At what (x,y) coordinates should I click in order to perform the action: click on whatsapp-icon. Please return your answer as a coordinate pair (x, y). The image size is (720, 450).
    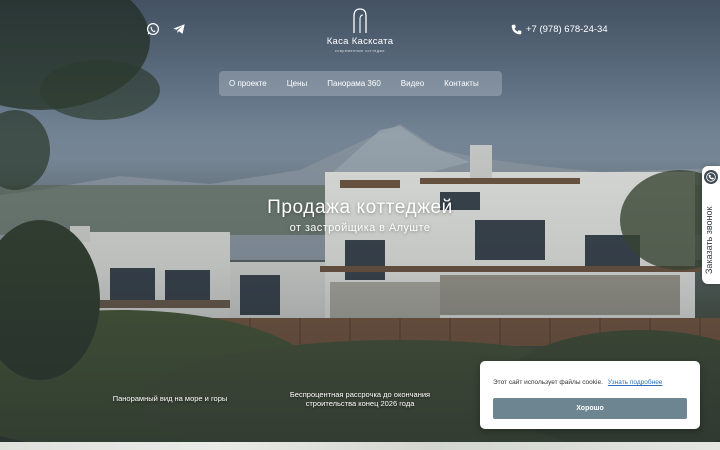
    Looking at the image, I should click on (153, 29).